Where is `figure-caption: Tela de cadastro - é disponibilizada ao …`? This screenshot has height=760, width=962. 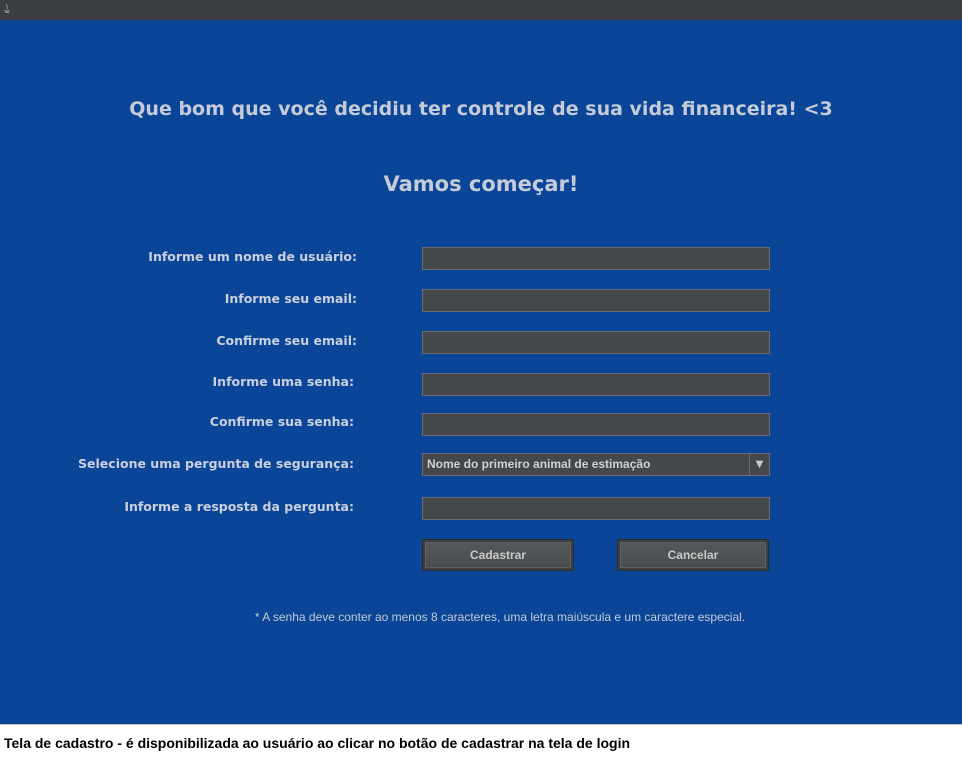 figure-caption: Tela de cadastro - é disponibilizada ao … is located at coordinates (317, 743).